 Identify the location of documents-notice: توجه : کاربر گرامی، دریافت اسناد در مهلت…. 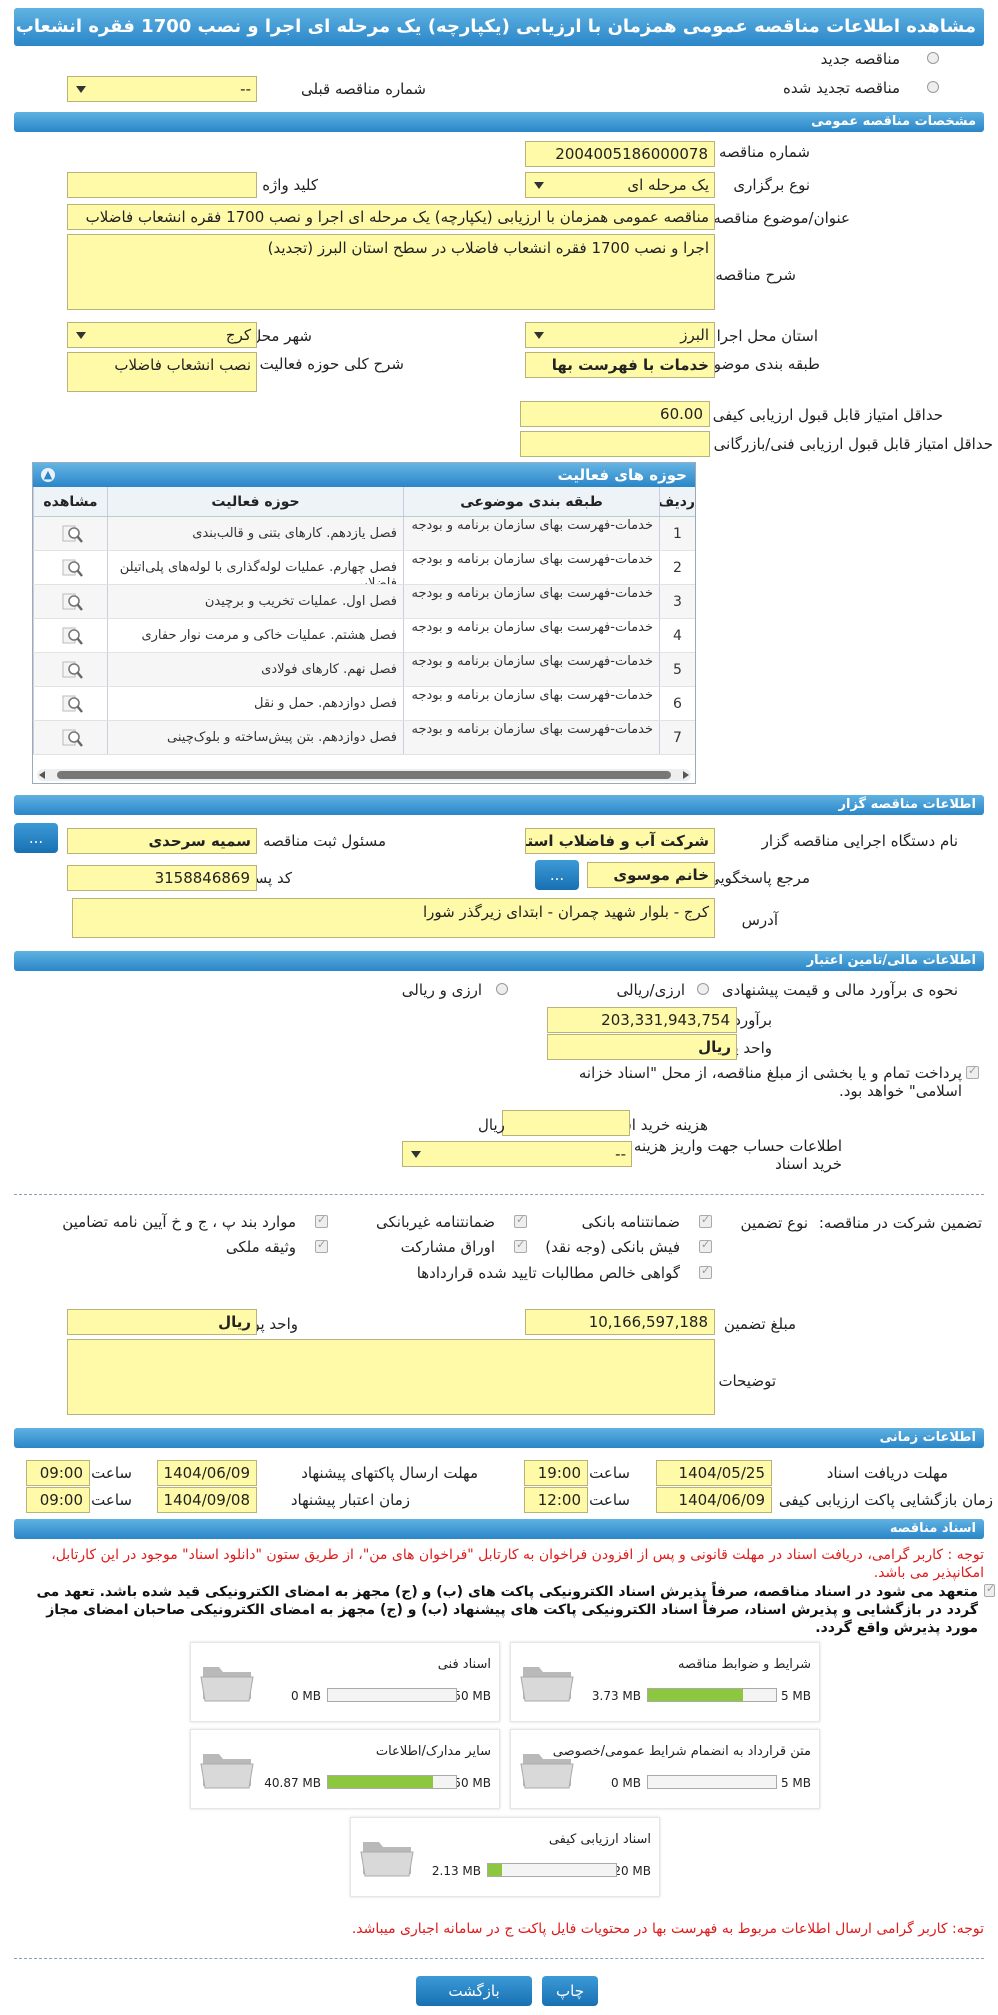
(517, 1564).